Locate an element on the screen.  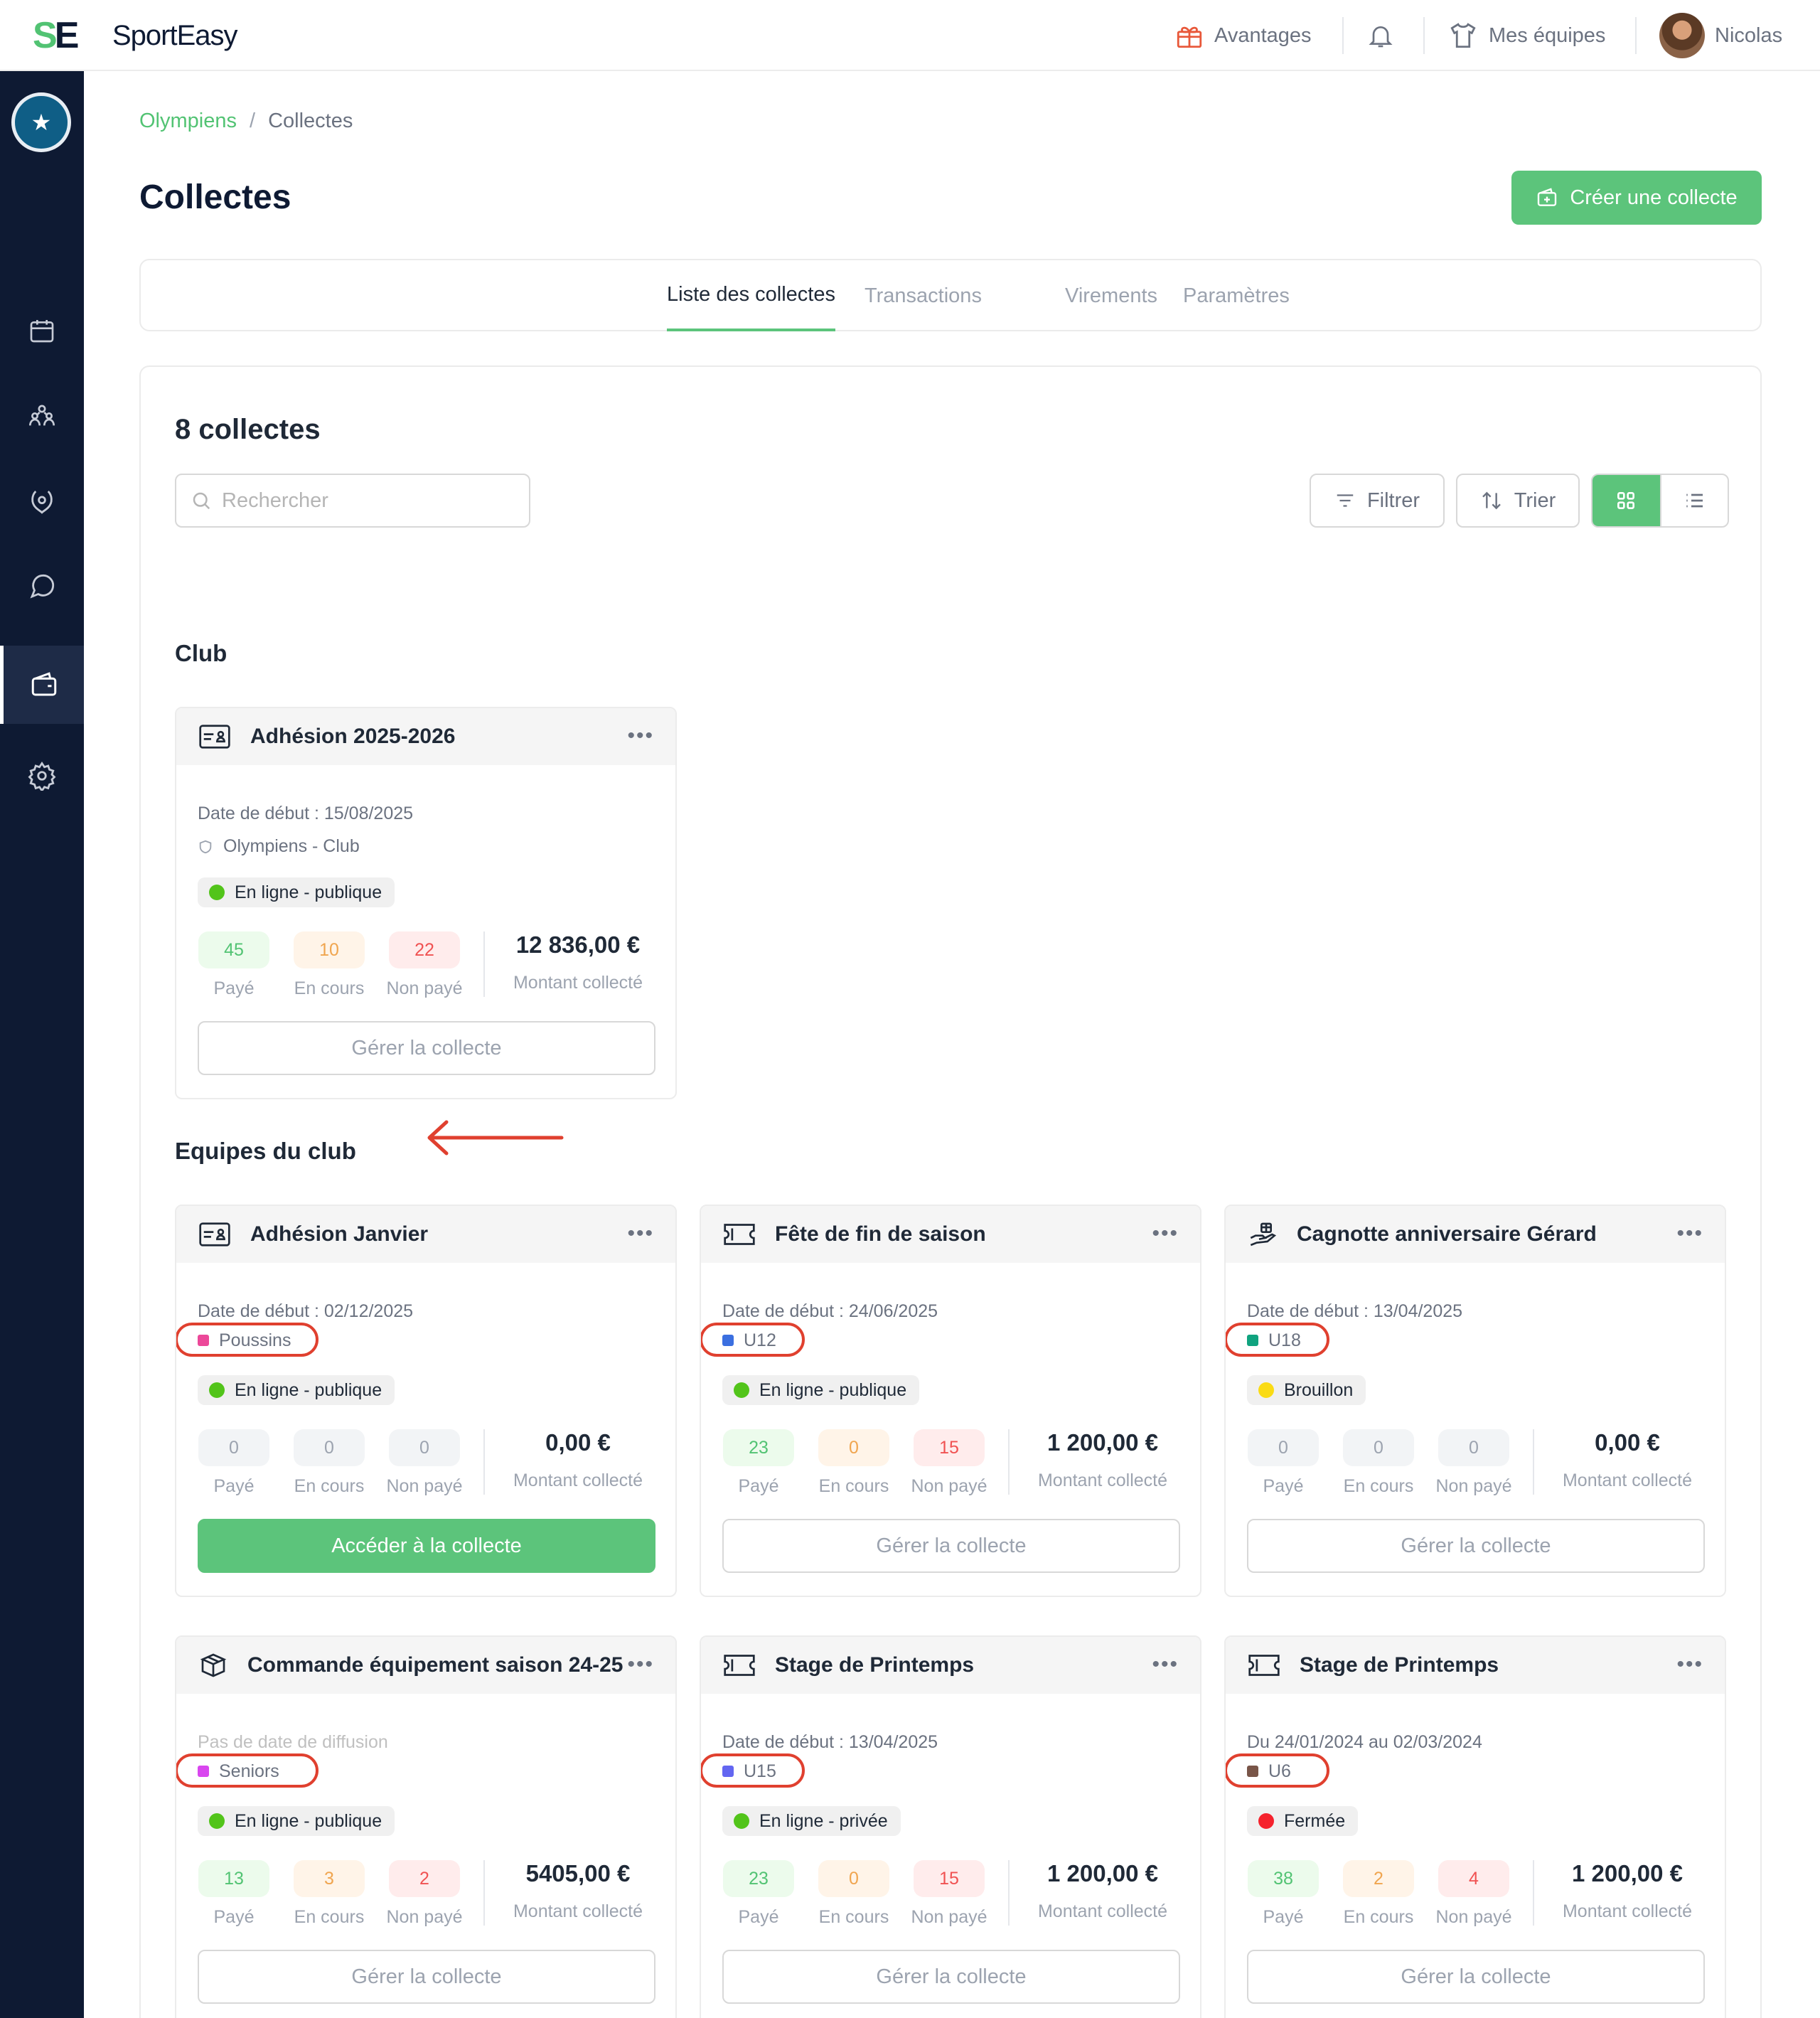
stat-paid: 45 Payé is located at coordinates (234, 965).